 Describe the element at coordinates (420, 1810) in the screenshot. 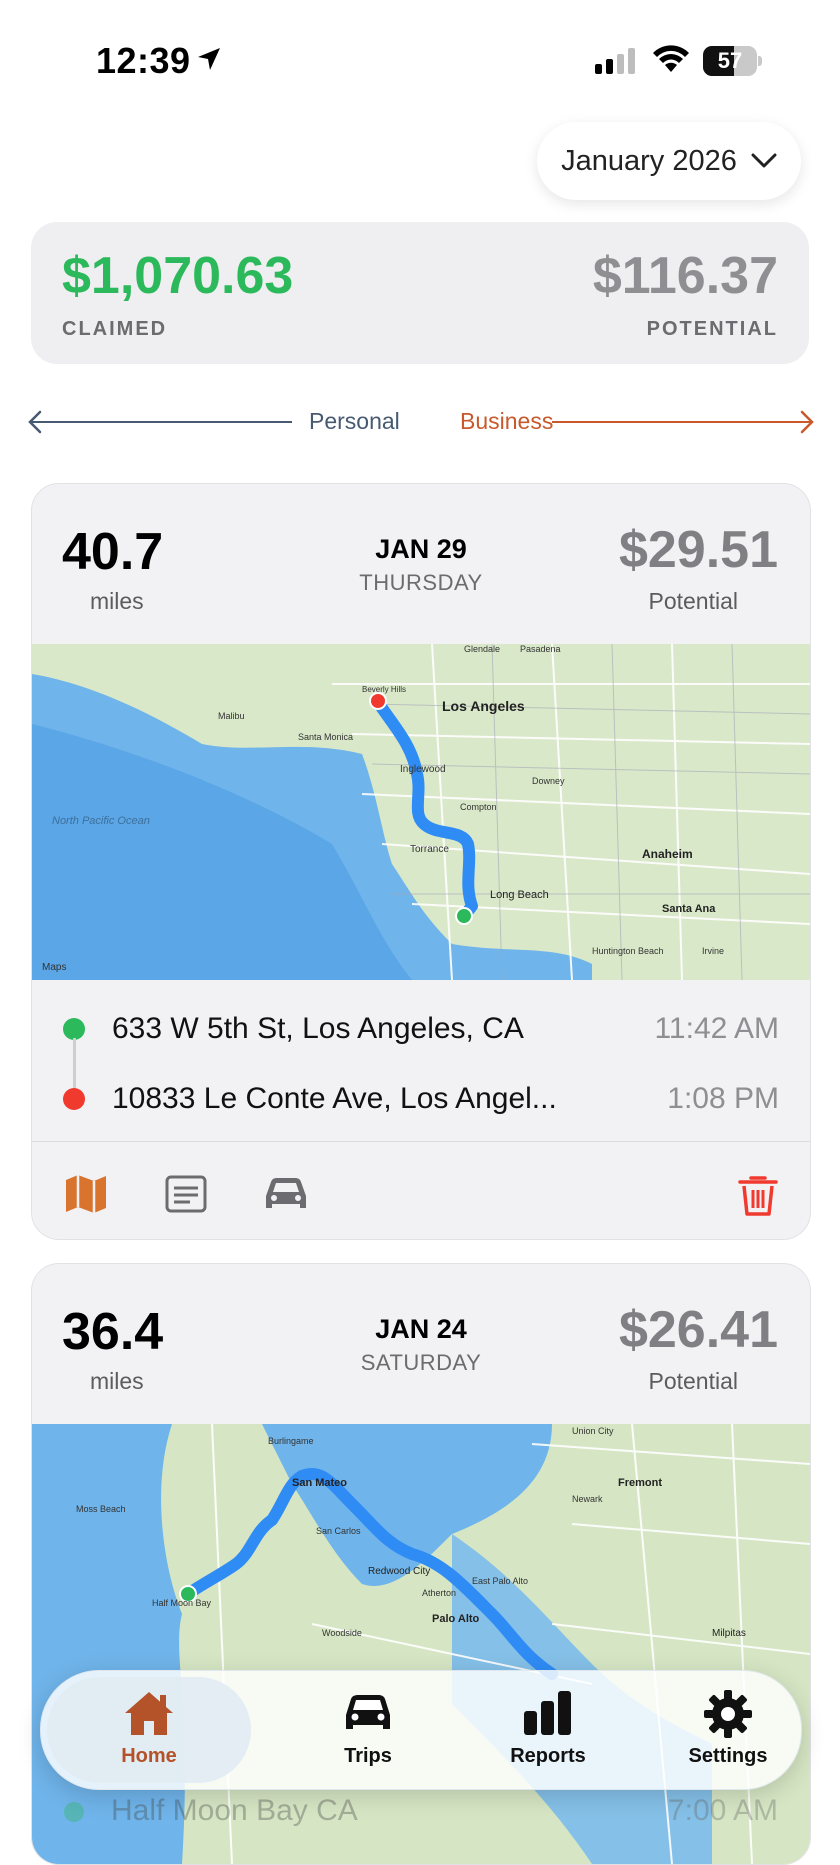

I see `trip-start-row-peek: Half Moon Bay CA 7:00 AM` at that location.